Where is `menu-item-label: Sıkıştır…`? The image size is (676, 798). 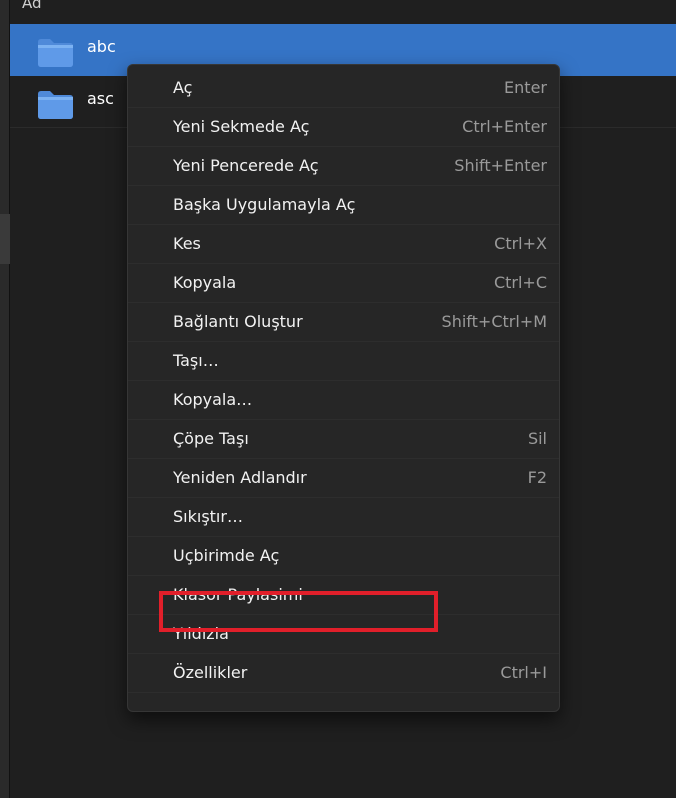 menu-item-label: Sıkıştır… is located at coordinates (208, 516).